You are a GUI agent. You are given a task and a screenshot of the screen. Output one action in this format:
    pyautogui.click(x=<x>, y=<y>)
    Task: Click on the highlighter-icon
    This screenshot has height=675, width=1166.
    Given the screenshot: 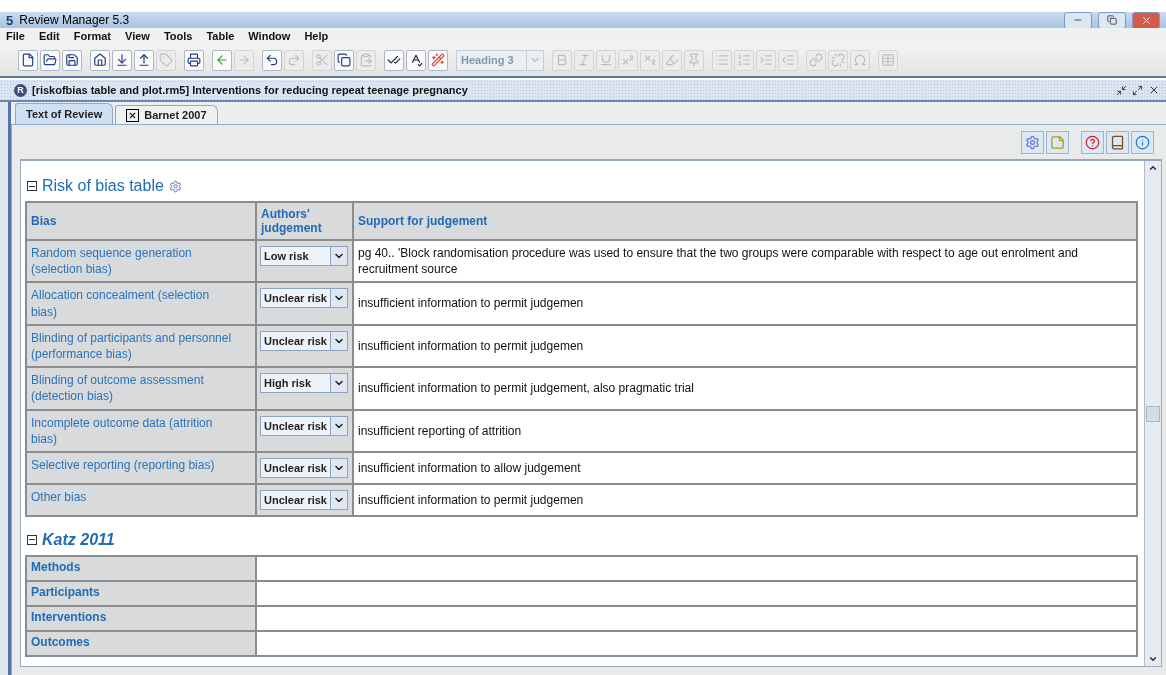 What is the action you would take?
    pyautogui.click(x=672, y=60)
    